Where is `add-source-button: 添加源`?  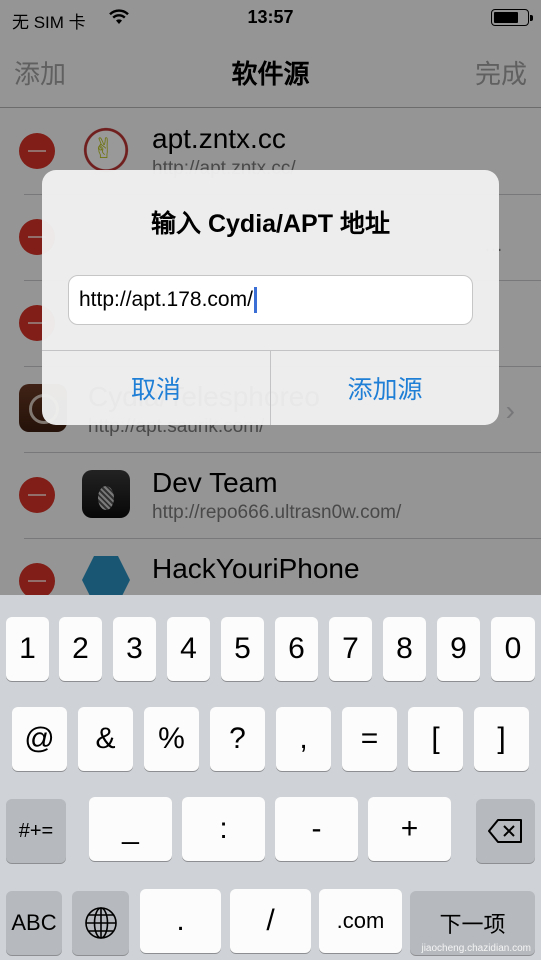 add-source-button: 添加源 is located at coordinates (384, 388).